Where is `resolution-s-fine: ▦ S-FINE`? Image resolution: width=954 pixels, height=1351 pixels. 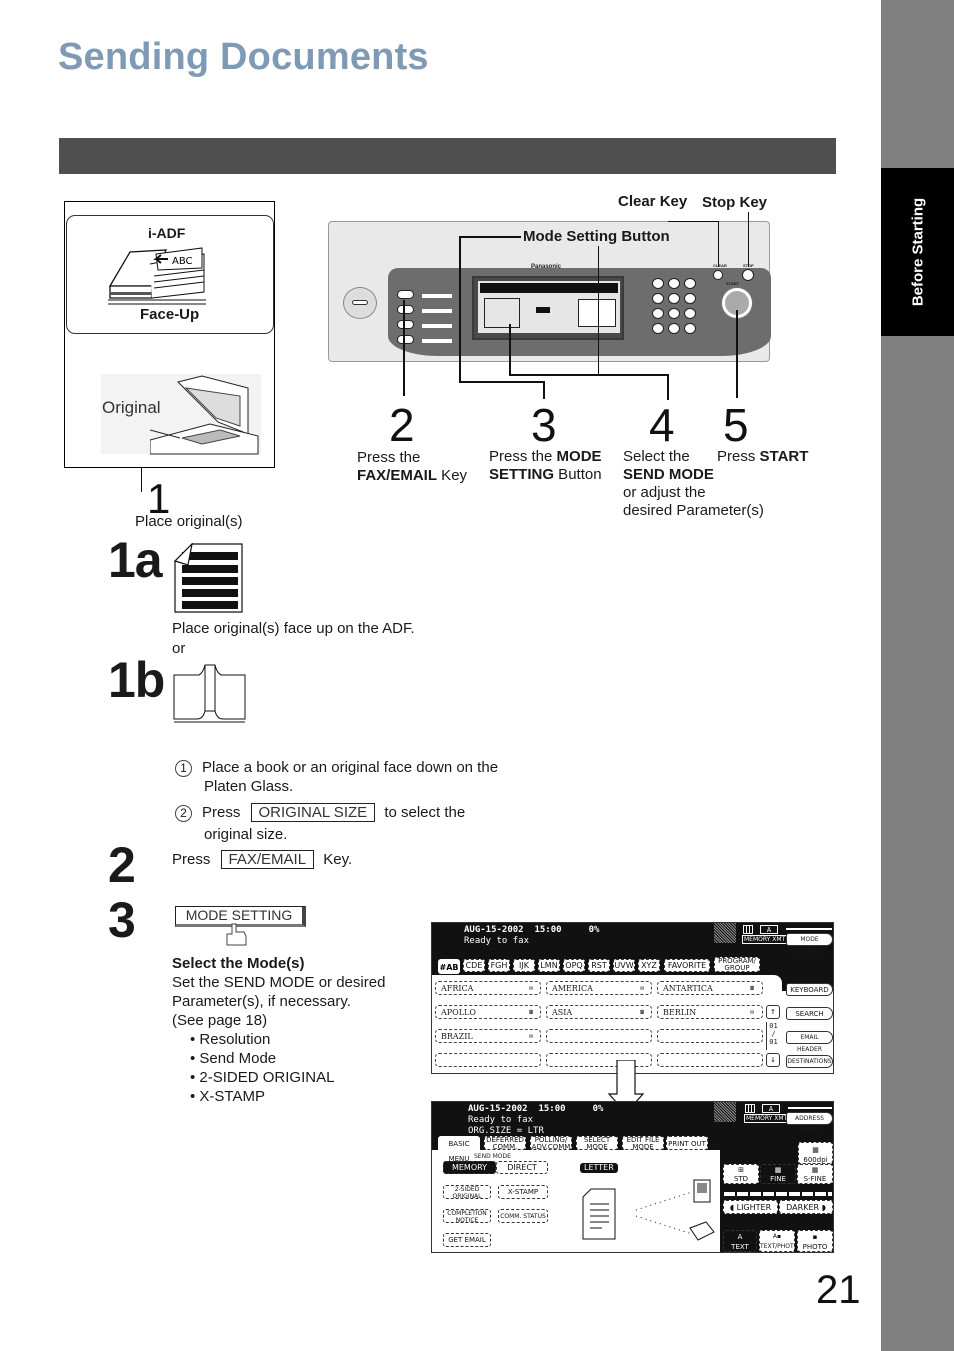
resolution-s-fine: ▦ S-FINE is located at coordinates (815, 1174).